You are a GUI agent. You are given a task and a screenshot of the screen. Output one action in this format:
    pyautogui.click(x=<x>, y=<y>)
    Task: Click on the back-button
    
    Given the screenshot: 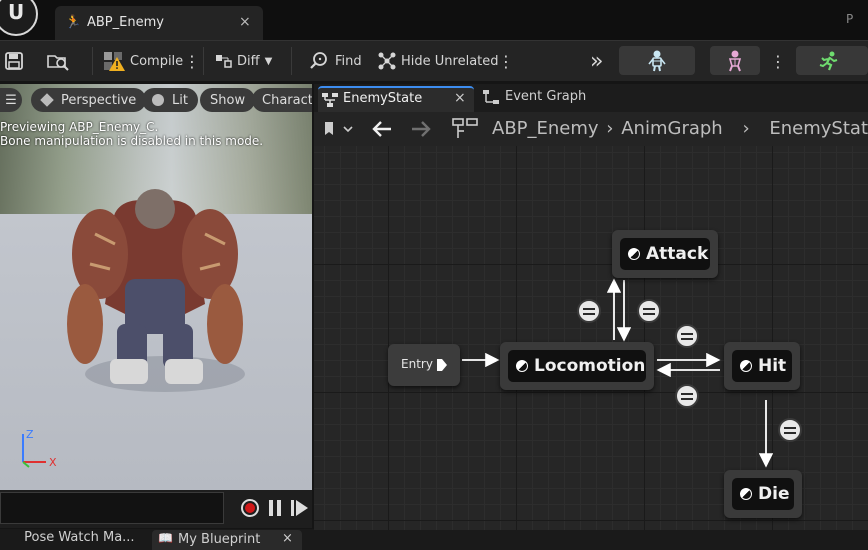 What is the action you would take?
    pyautogui.click(x=382, y=131)
    